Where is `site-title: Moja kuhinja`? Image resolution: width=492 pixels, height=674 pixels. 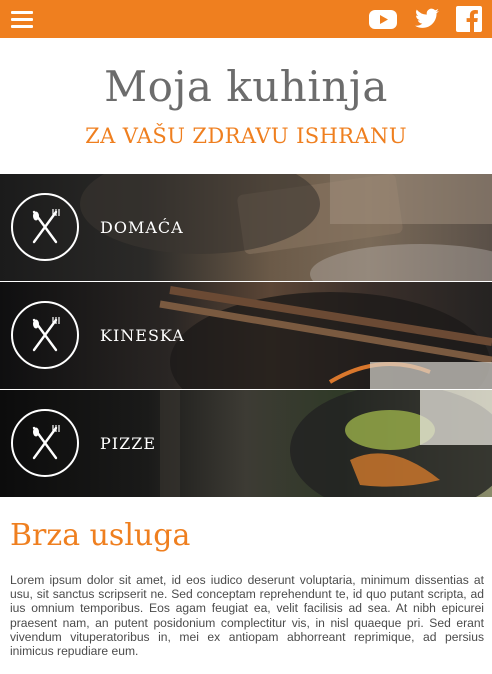 site-title: Moja kuhinja is located at coordinates (246, 86).